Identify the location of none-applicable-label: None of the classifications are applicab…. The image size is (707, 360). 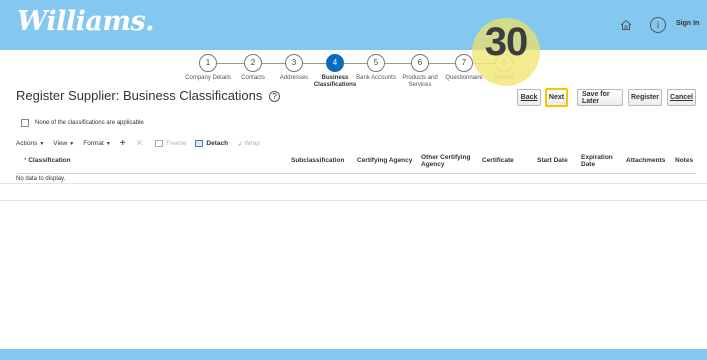
(89, 123).